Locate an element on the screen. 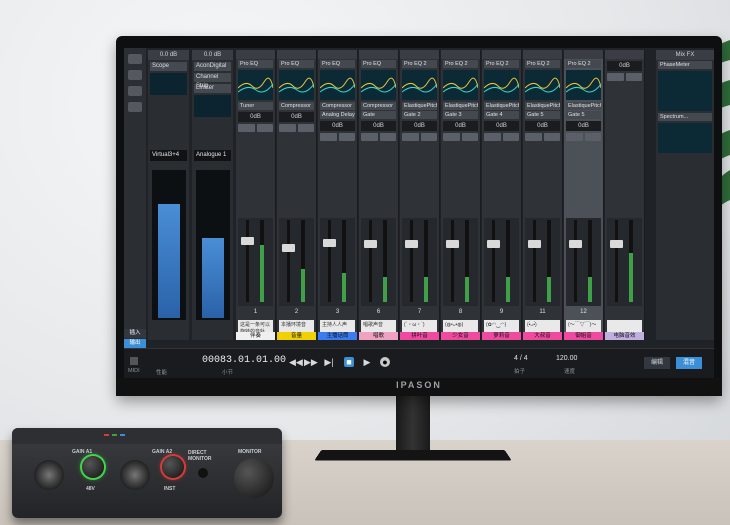  insert-plugin: Gate 3 is located at coordinates (460, 115).